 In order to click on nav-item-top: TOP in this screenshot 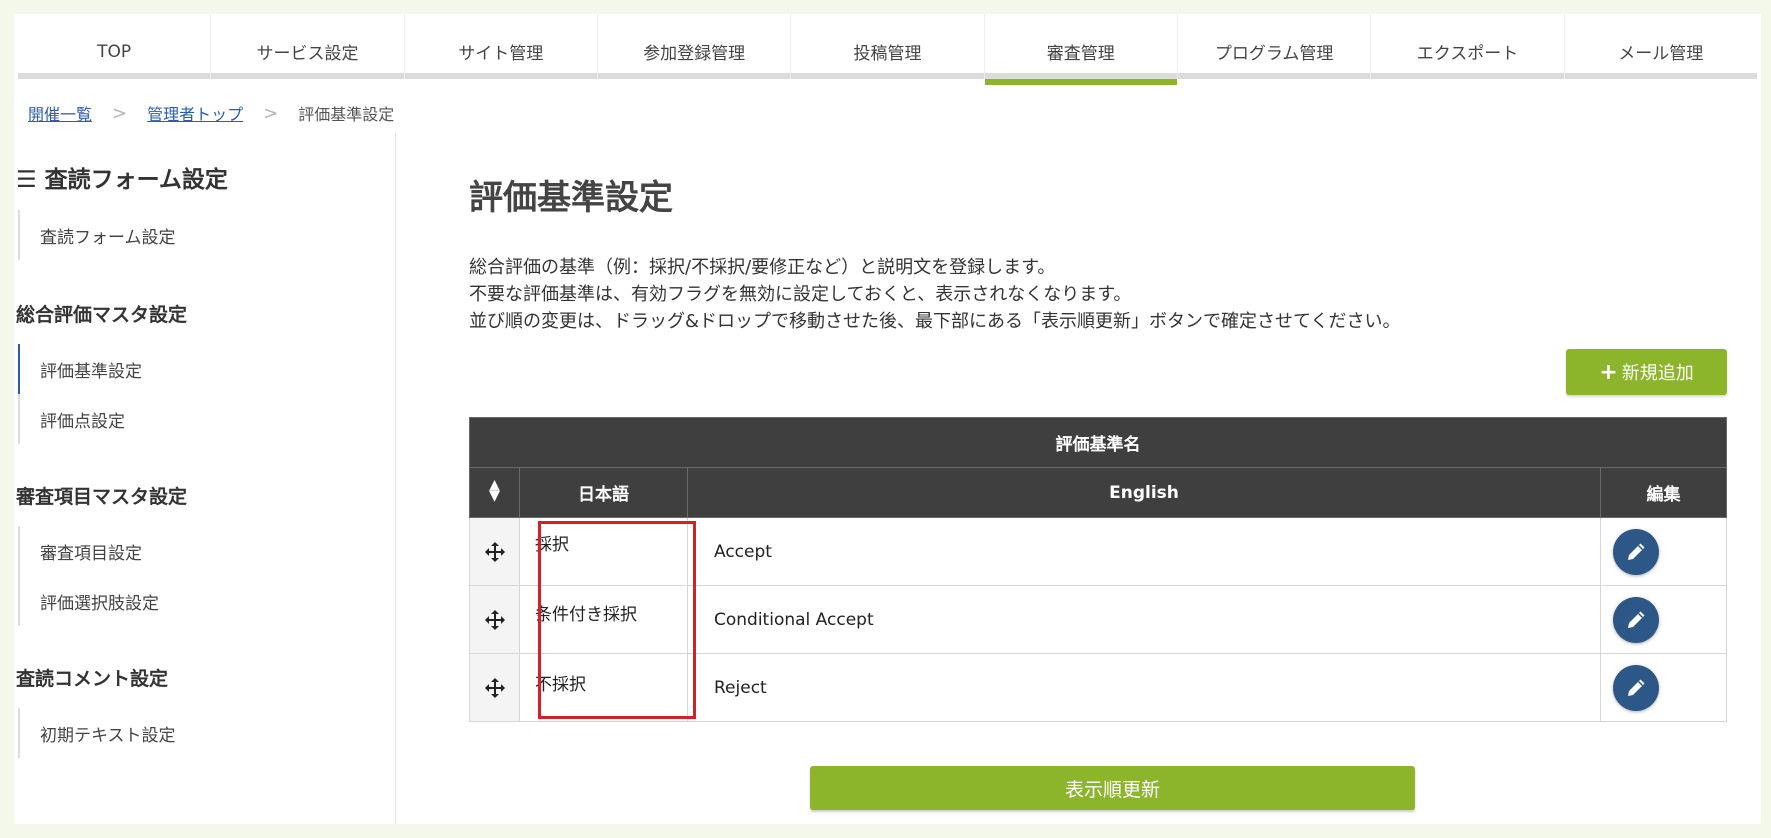, I will do `click(115, 46)`.